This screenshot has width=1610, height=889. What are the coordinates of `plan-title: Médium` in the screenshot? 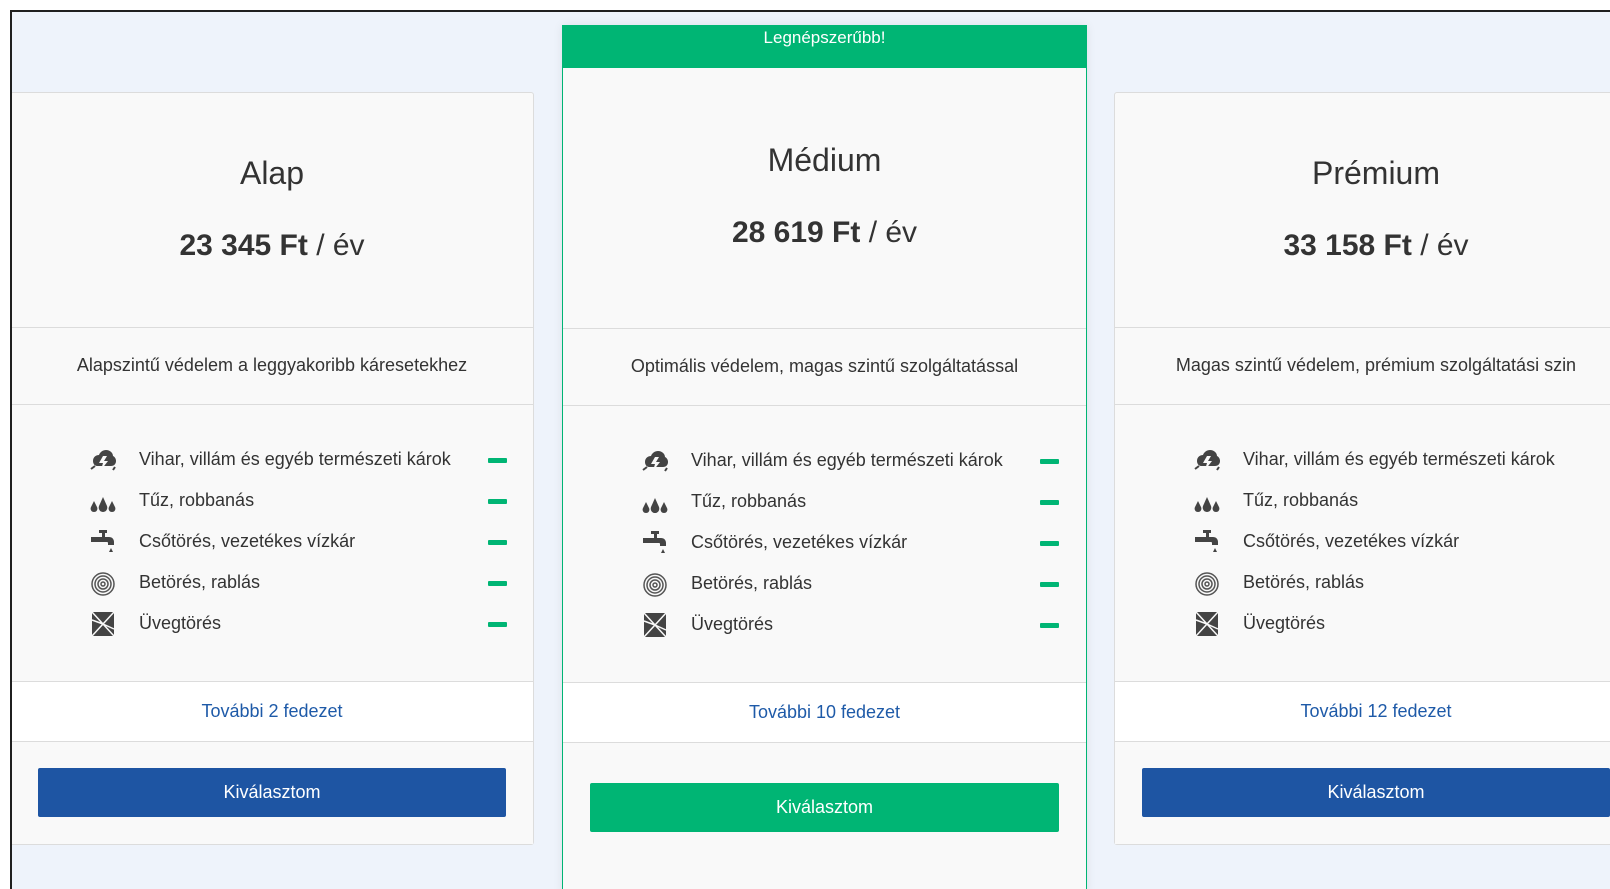 It's located at (824, 160).